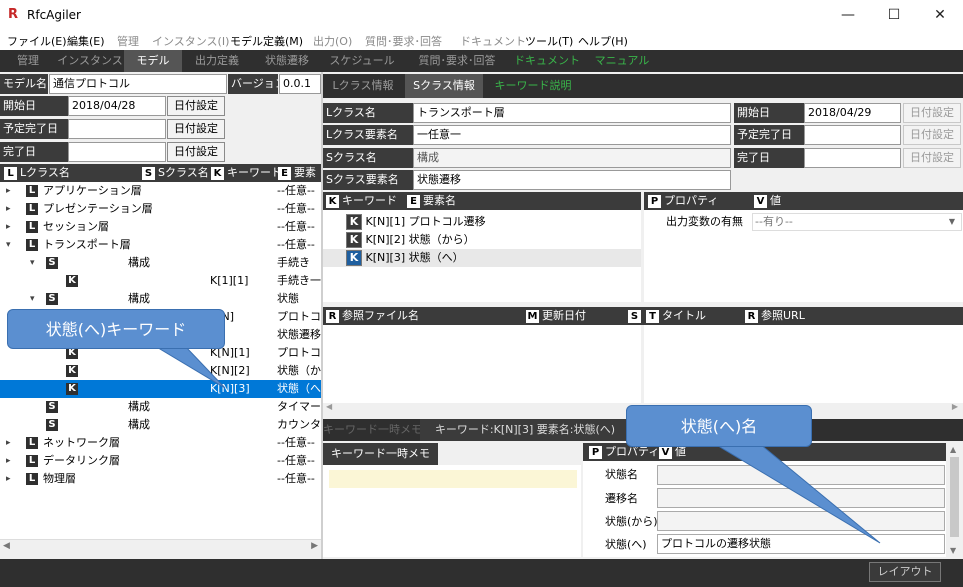 Image resolution: width=963 pixels, height=587 pixels. Describe the element at coordinates (332, 41) in the screenshot. I see `menu-output: 出力(O)` at that location.